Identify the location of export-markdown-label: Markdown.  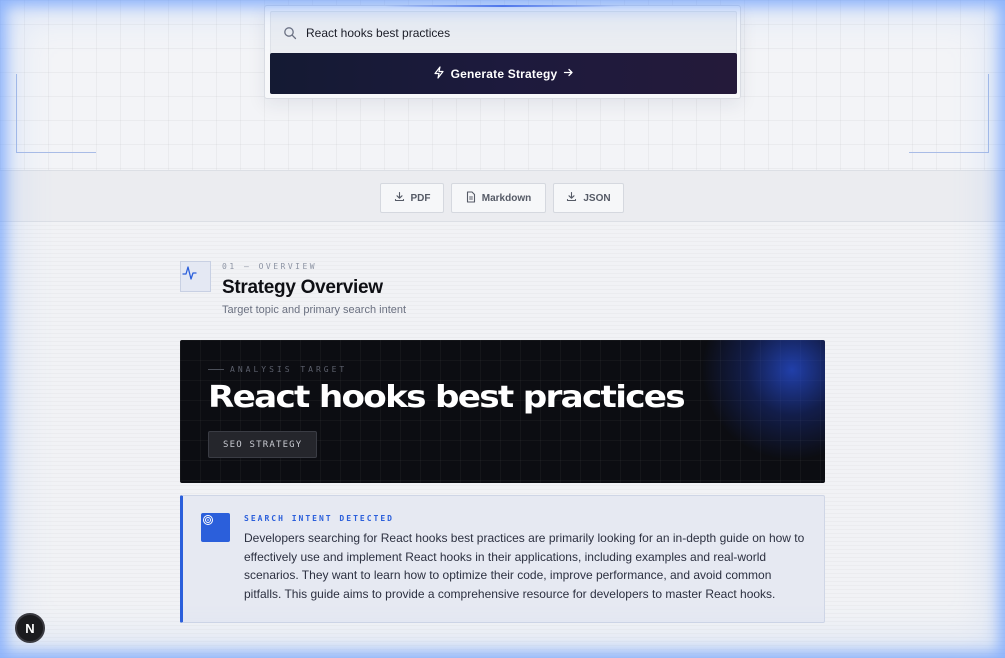
(506, 198).